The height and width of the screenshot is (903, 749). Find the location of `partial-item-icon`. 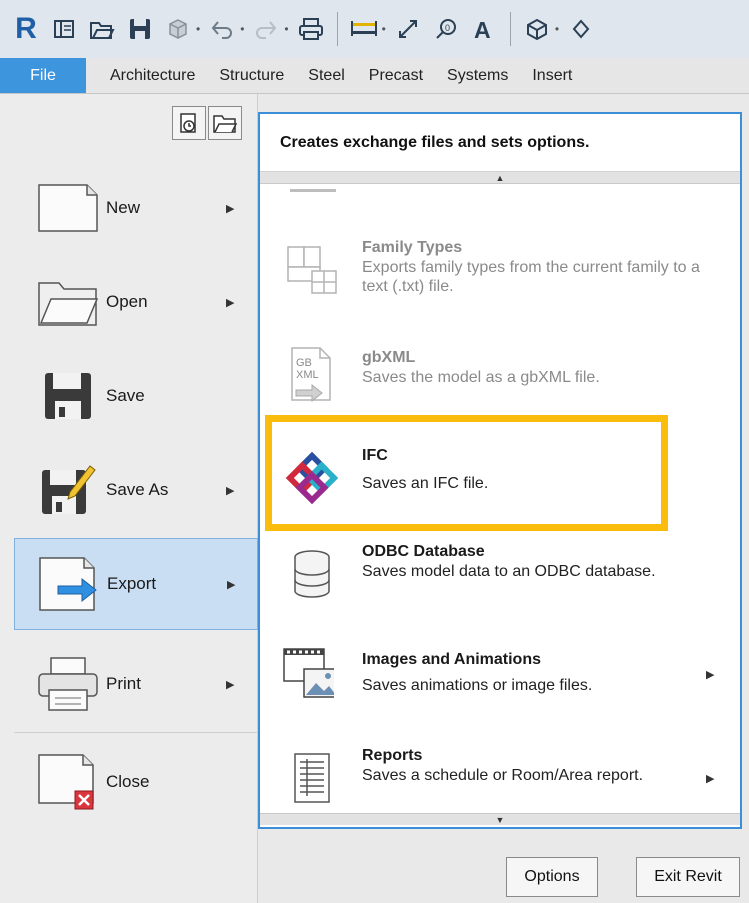

partial-item-icon is located at coordinates (313, 188).